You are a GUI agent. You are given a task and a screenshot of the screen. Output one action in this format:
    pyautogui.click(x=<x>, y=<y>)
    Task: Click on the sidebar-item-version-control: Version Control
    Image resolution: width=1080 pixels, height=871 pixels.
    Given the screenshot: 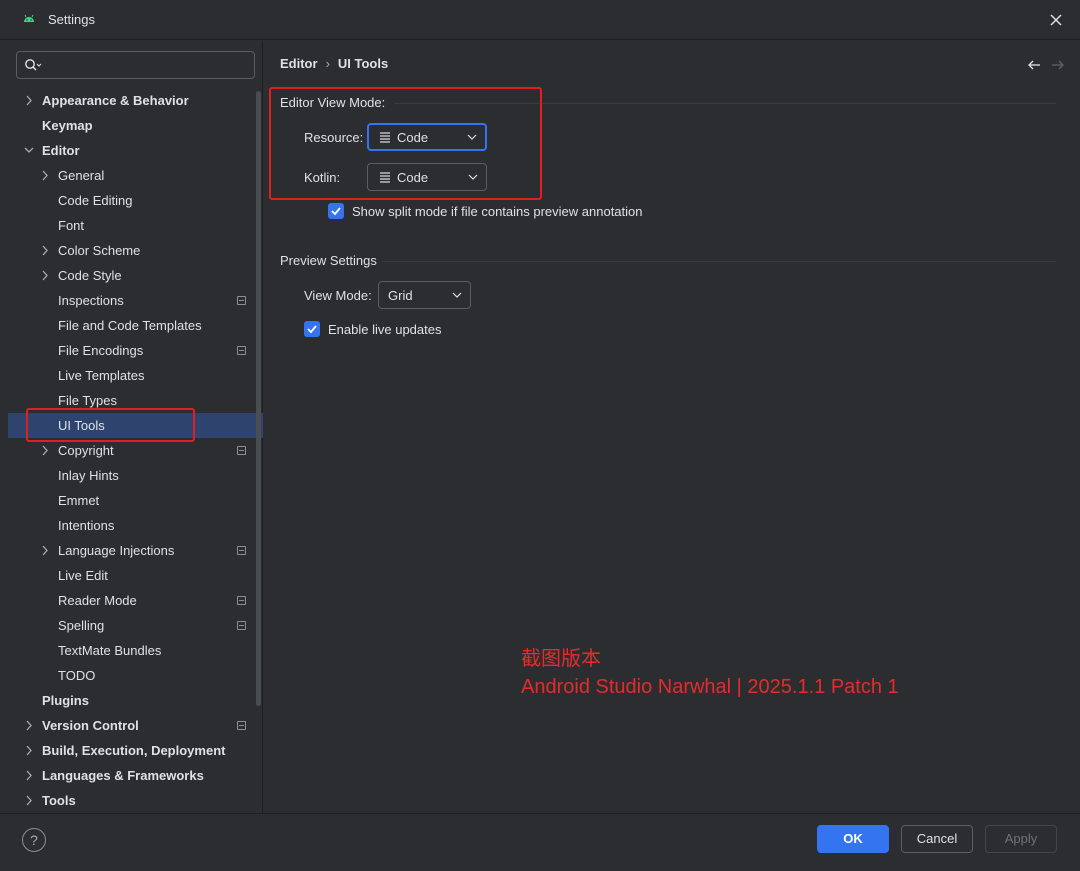 What is the action you would take?
    pyautogui.click(x=135, y=725)
    